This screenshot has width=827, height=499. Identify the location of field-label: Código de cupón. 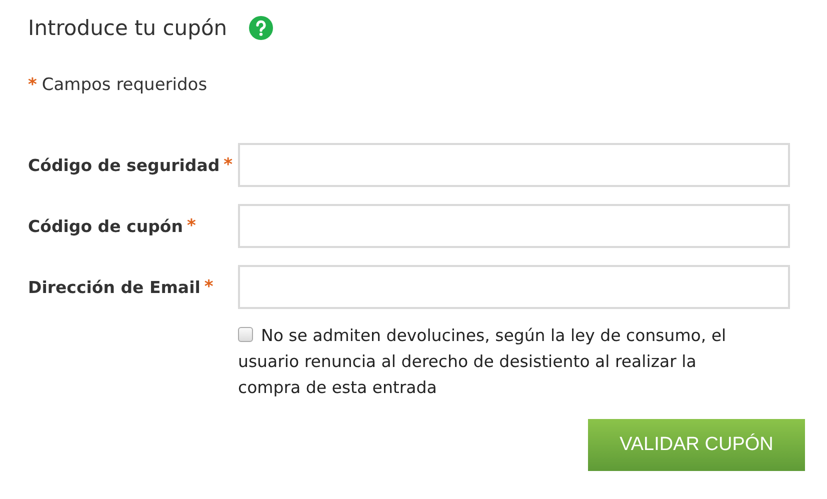
(105, 226).